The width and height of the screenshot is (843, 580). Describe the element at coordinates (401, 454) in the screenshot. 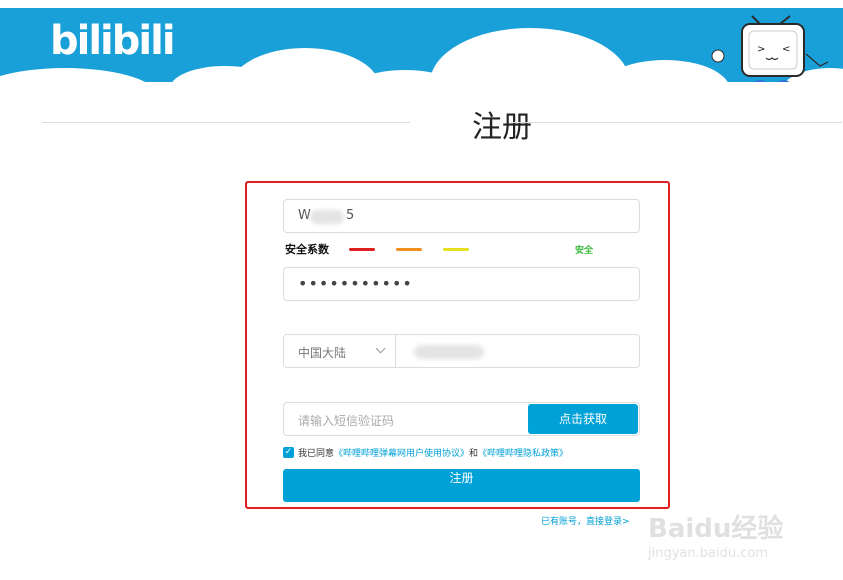

I see `user-agreement-link: 《哔哩哔哩弹幕网用户使用协议》` at that location.